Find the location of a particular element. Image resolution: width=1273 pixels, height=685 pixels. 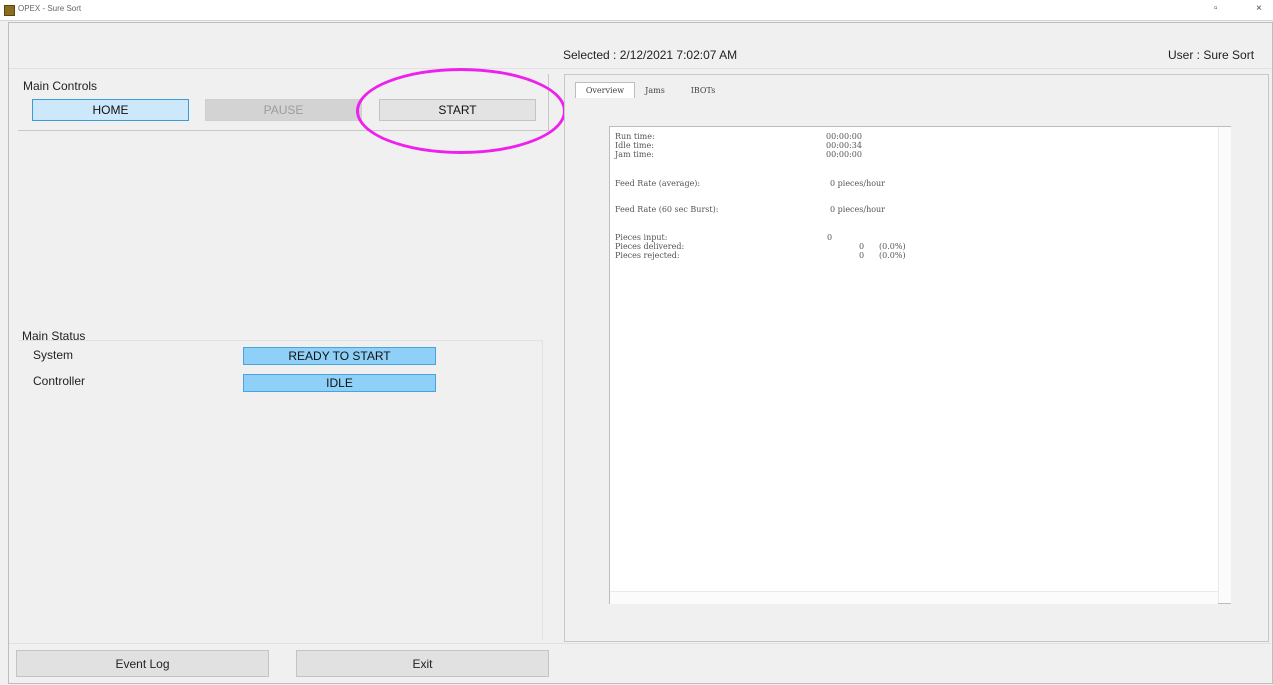

main-controls-label: Main Controls is located at coordinates (60, 86).